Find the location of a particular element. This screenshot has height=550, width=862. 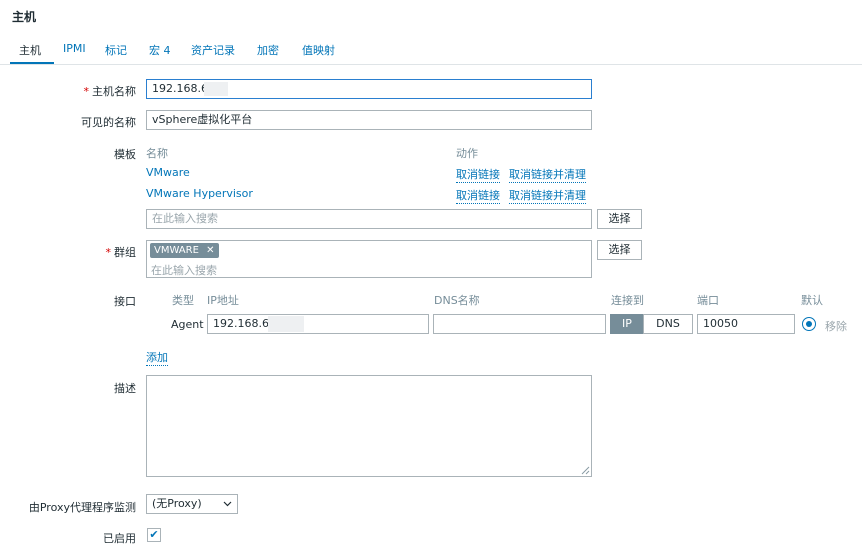

page-title: 主机 is located at coordinates (24, 17).